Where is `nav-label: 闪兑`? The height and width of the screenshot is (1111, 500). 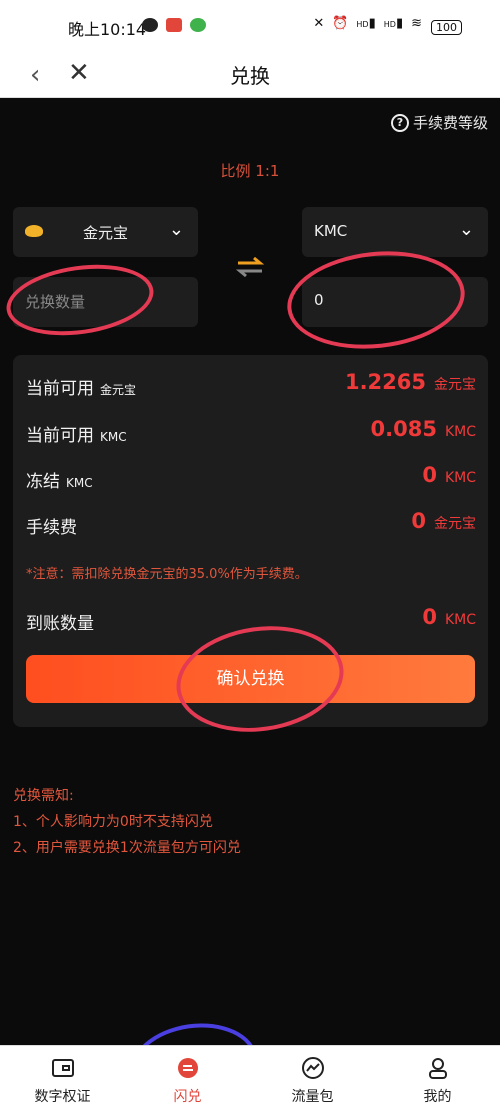 nav-label: 闪兑 is located at coordinates (187, 1097).